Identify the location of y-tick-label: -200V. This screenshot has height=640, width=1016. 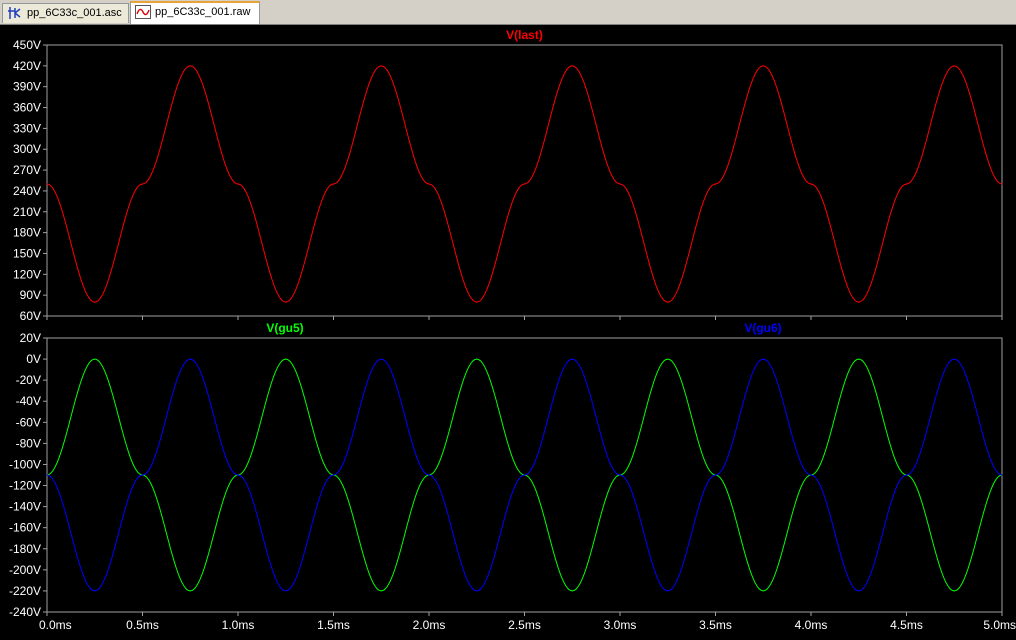
(25, 570).